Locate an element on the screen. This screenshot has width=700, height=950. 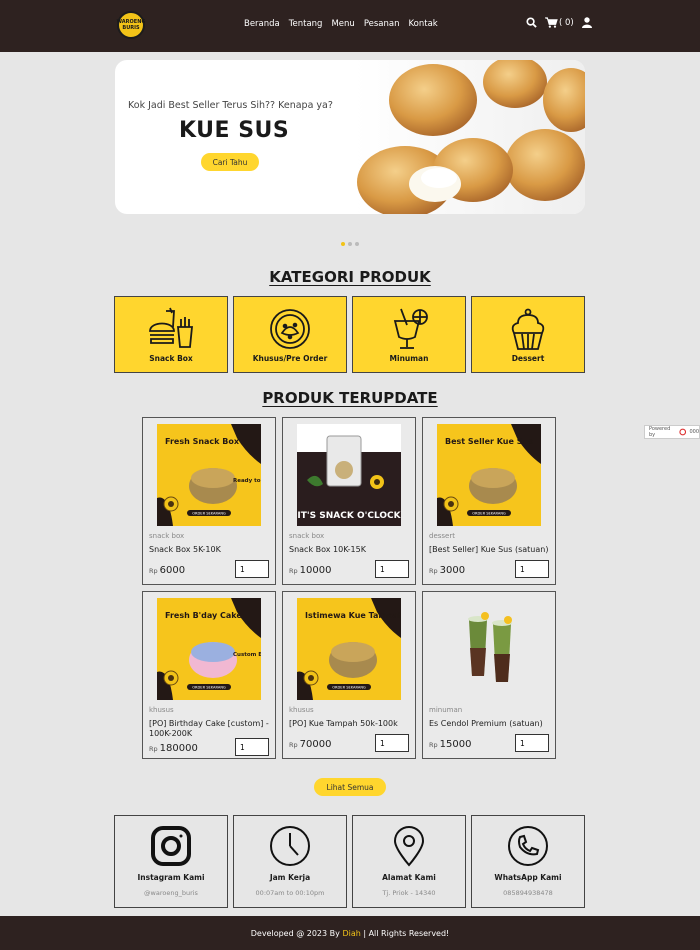
product-name: Es Cendol Premium (satuan) is located at coordinates (489, 724).